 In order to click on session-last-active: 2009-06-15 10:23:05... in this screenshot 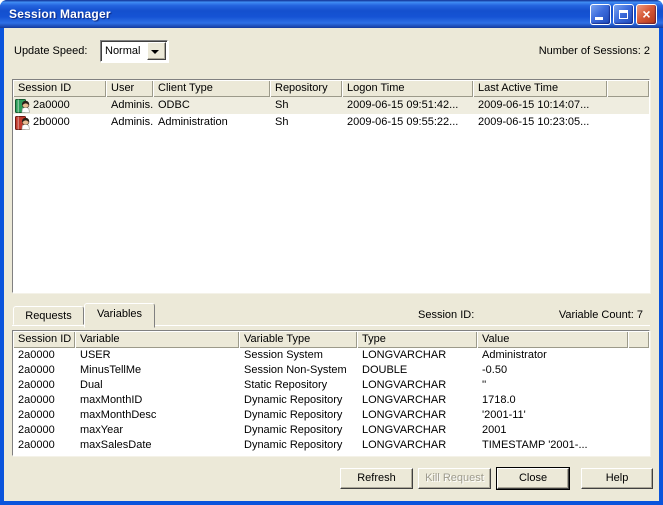, I will do `click(534, 122)`.